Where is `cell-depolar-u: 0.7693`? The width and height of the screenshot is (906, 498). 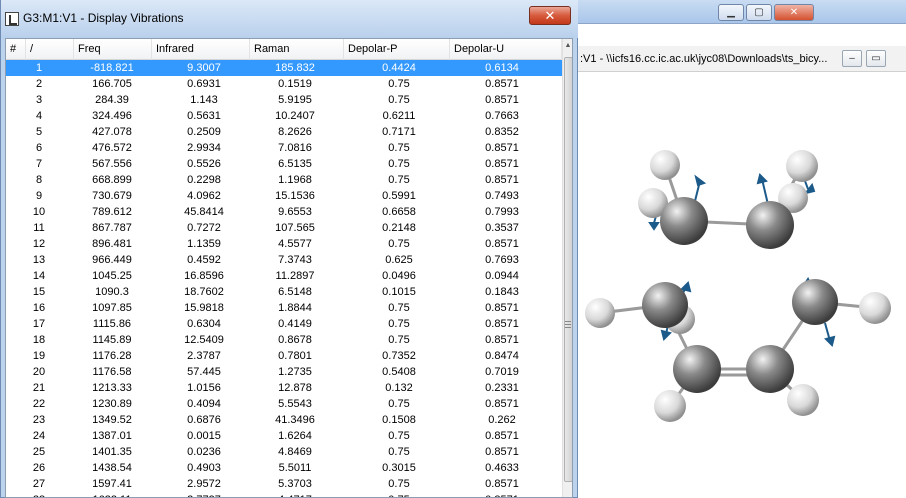 cell-depolar-u: 0.7693 is located at coordinates (502, 260).